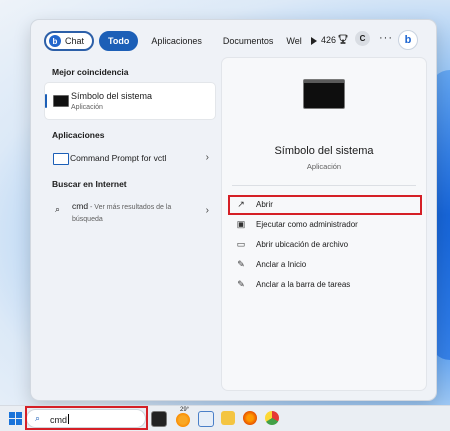  I want to click on selection-accent, so click(46, 101).